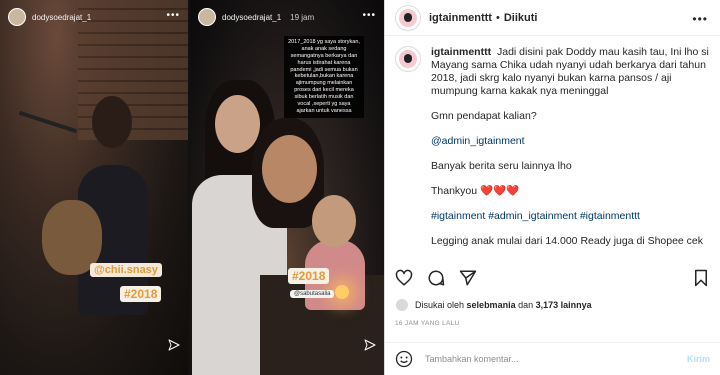 This screenshot has height=375, width=720. I want to click on caption-mention-link: @admin_igtainment, so click(571, 141).